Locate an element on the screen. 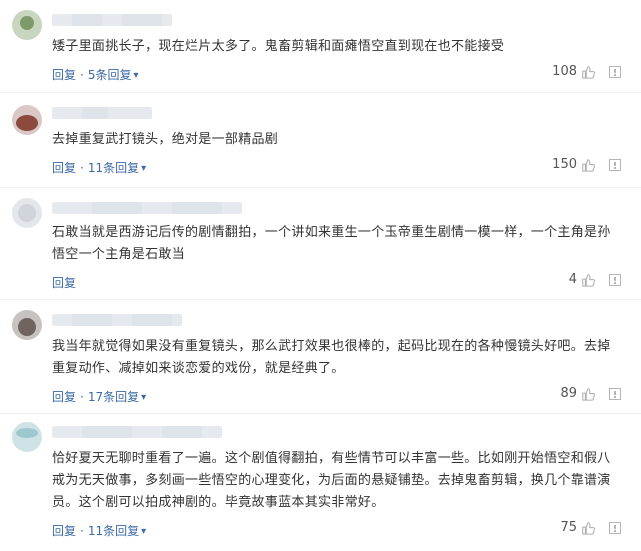  like-count: 89 is located at coordinates (568, 393).